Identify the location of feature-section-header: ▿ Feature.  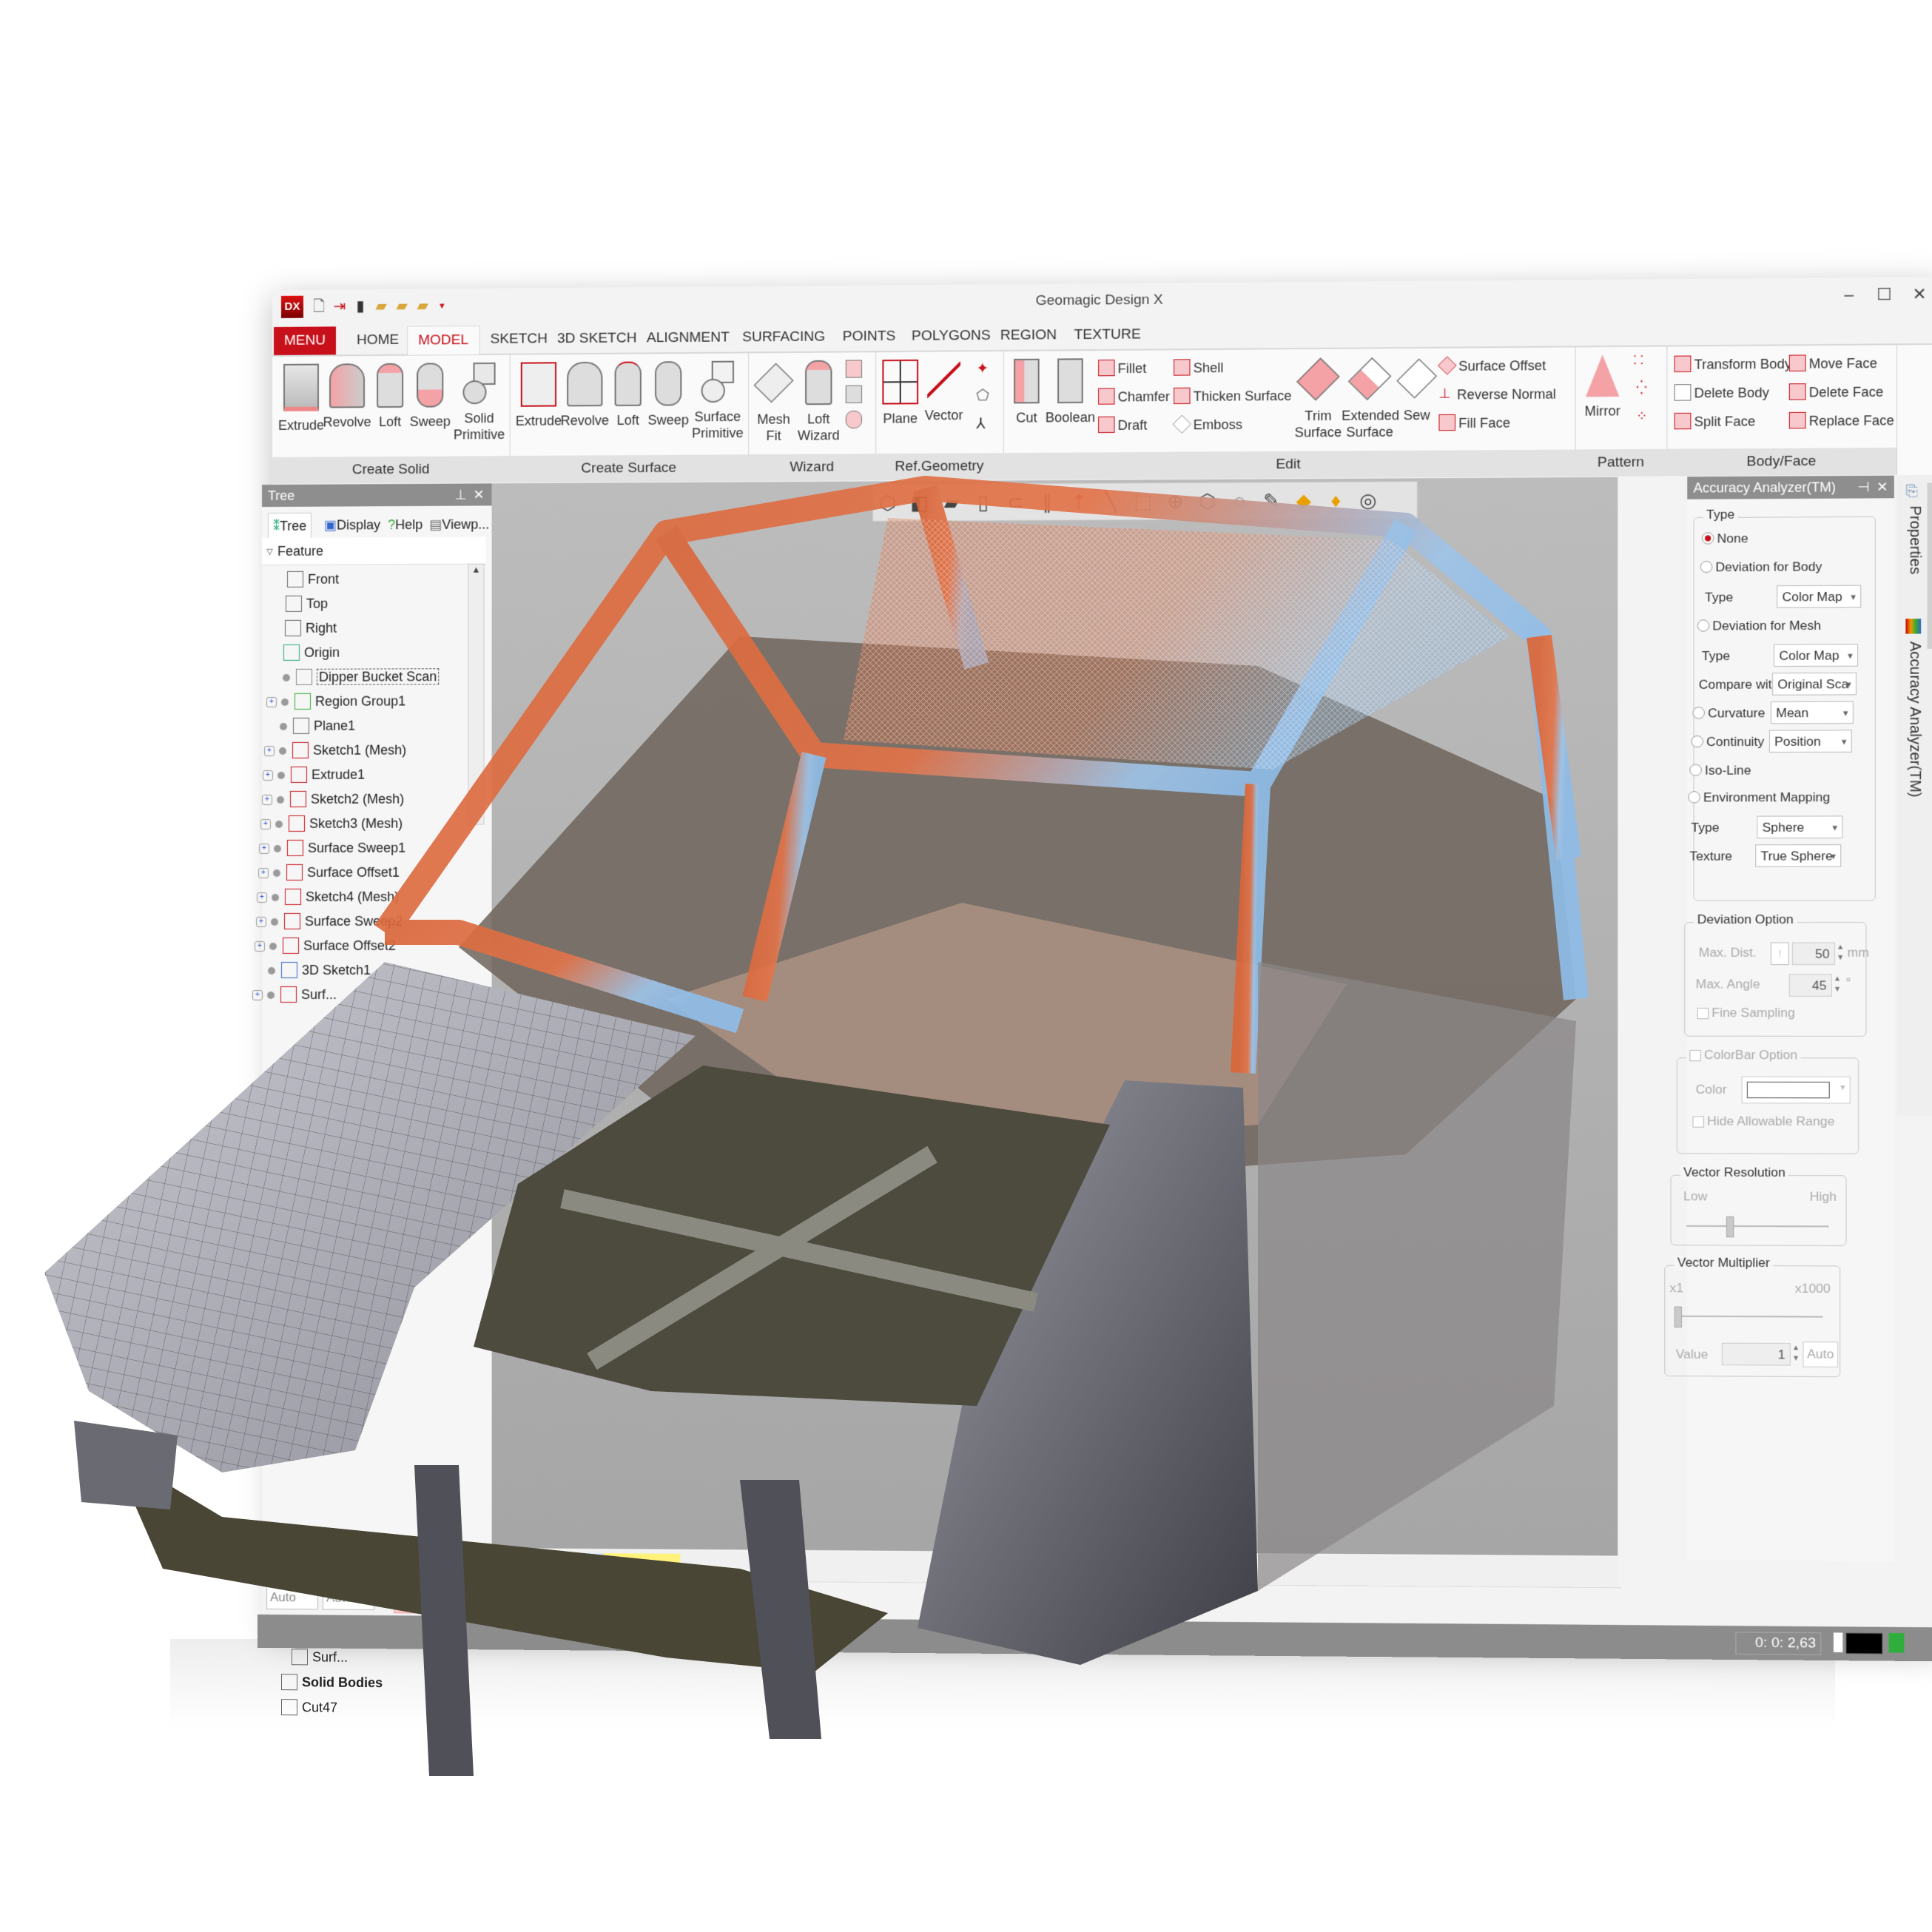
(374, 551).